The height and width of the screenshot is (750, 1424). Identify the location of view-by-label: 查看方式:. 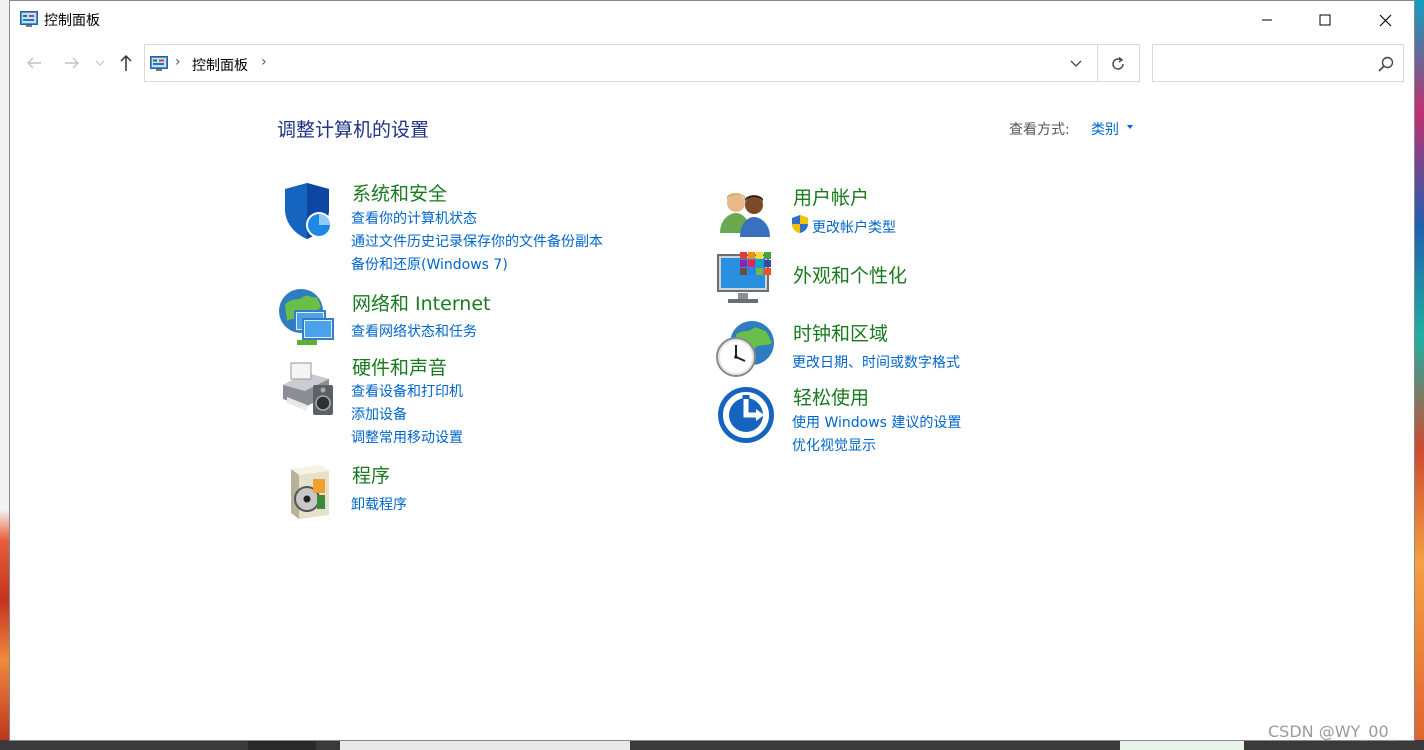
(1039, 130).